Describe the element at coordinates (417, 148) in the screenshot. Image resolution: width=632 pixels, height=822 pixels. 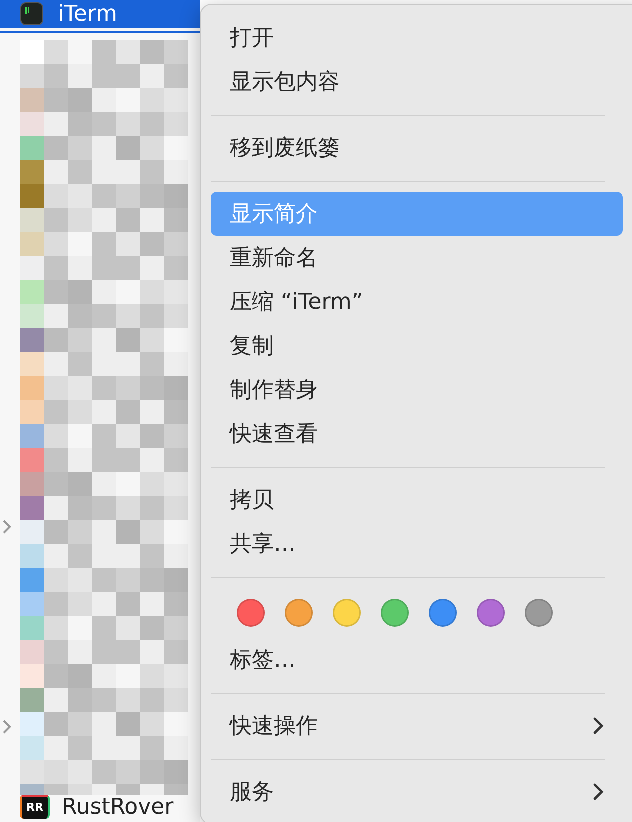
I see `menu-item: 移到废纸篓` at that location.